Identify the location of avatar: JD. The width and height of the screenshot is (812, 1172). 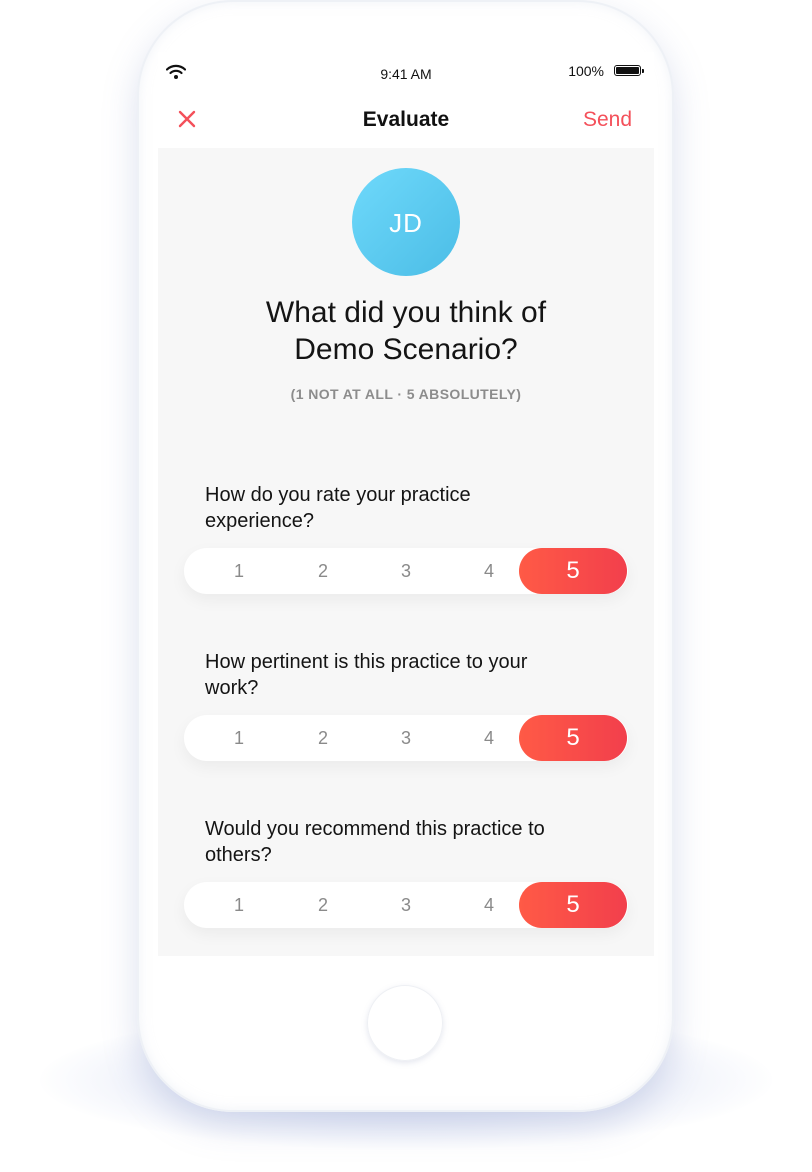
(406, 222).